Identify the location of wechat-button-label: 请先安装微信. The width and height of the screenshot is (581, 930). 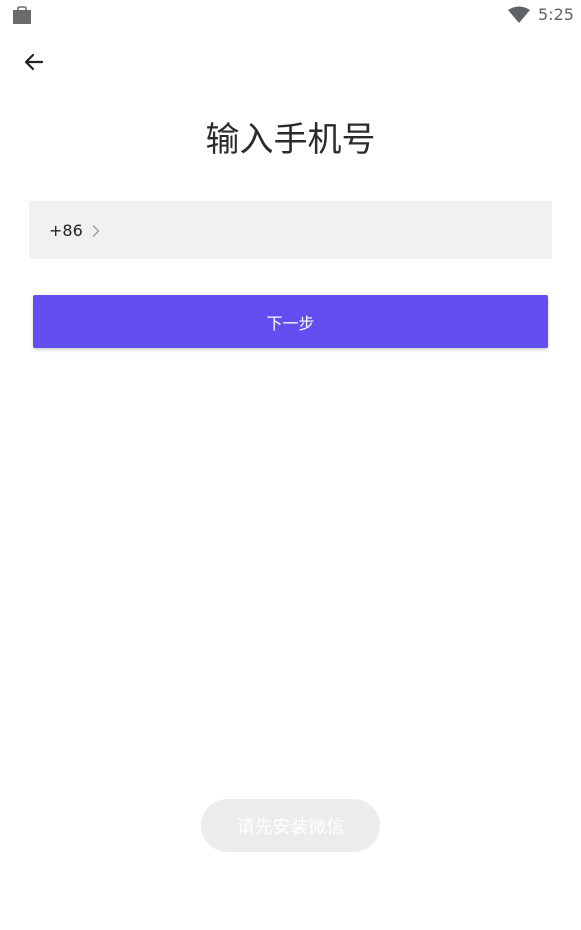
(290, 827).